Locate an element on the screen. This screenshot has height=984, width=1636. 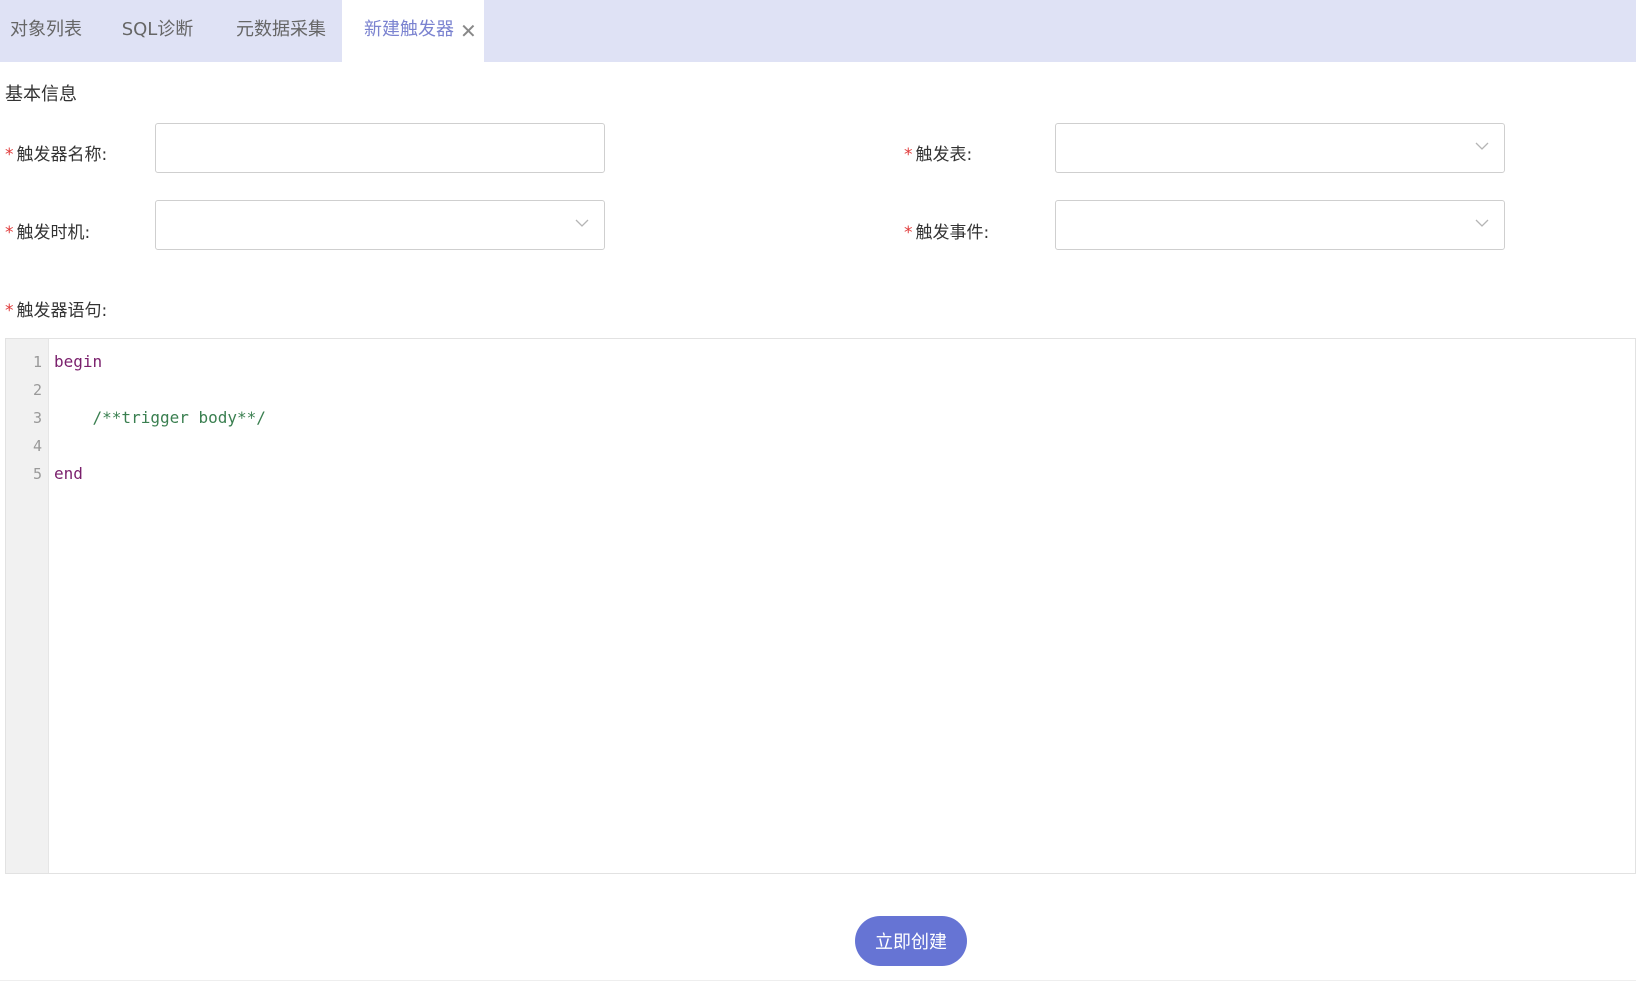
label-text: 触发事件: is located at coordinates (952, 233).